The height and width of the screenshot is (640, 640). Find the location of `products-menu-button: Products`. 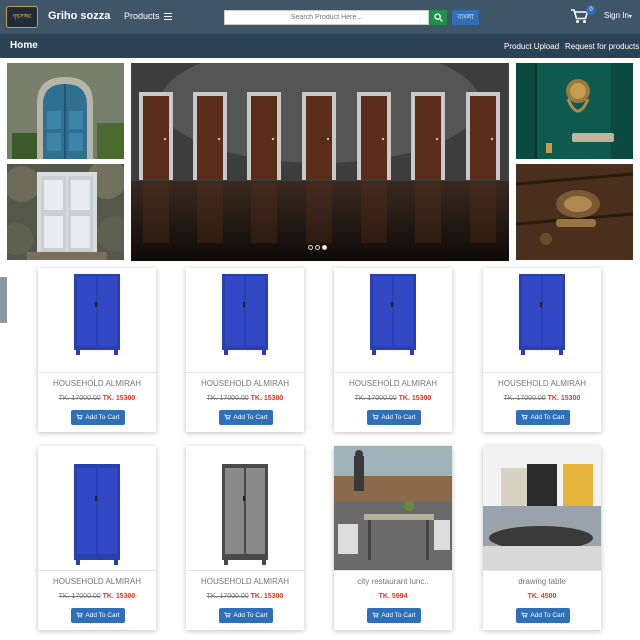

products-menu-button: Products is located at coordinates (148, 16).